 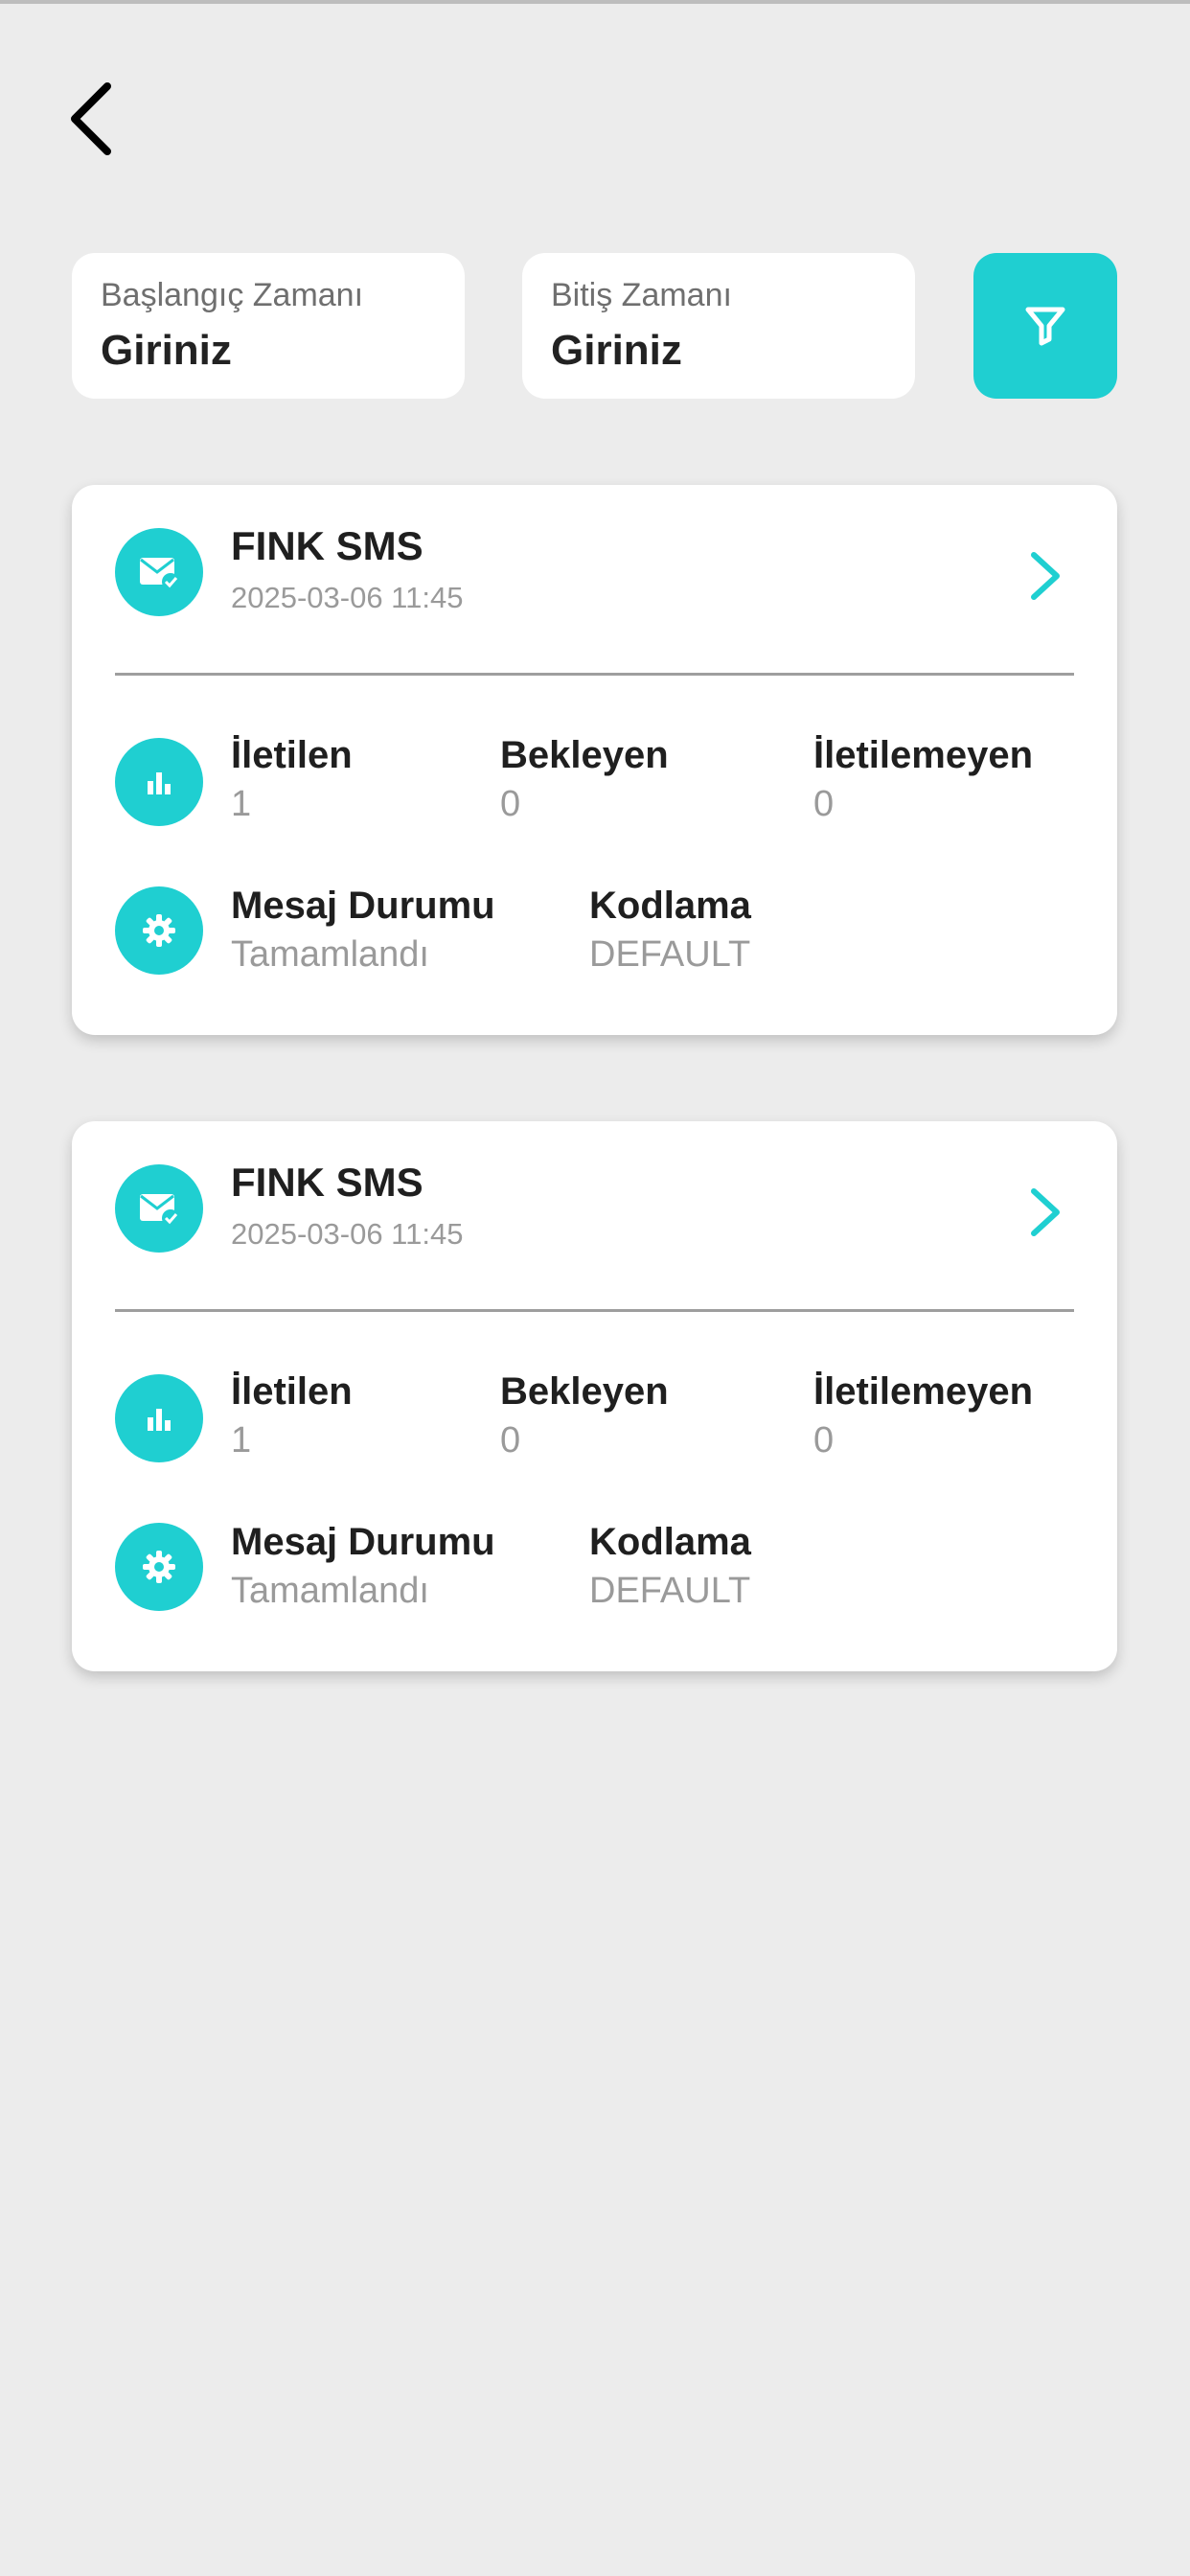 I want to click on start-time-field: Başlangıç Zamanı Giriniz, so click(x=269, y=326).